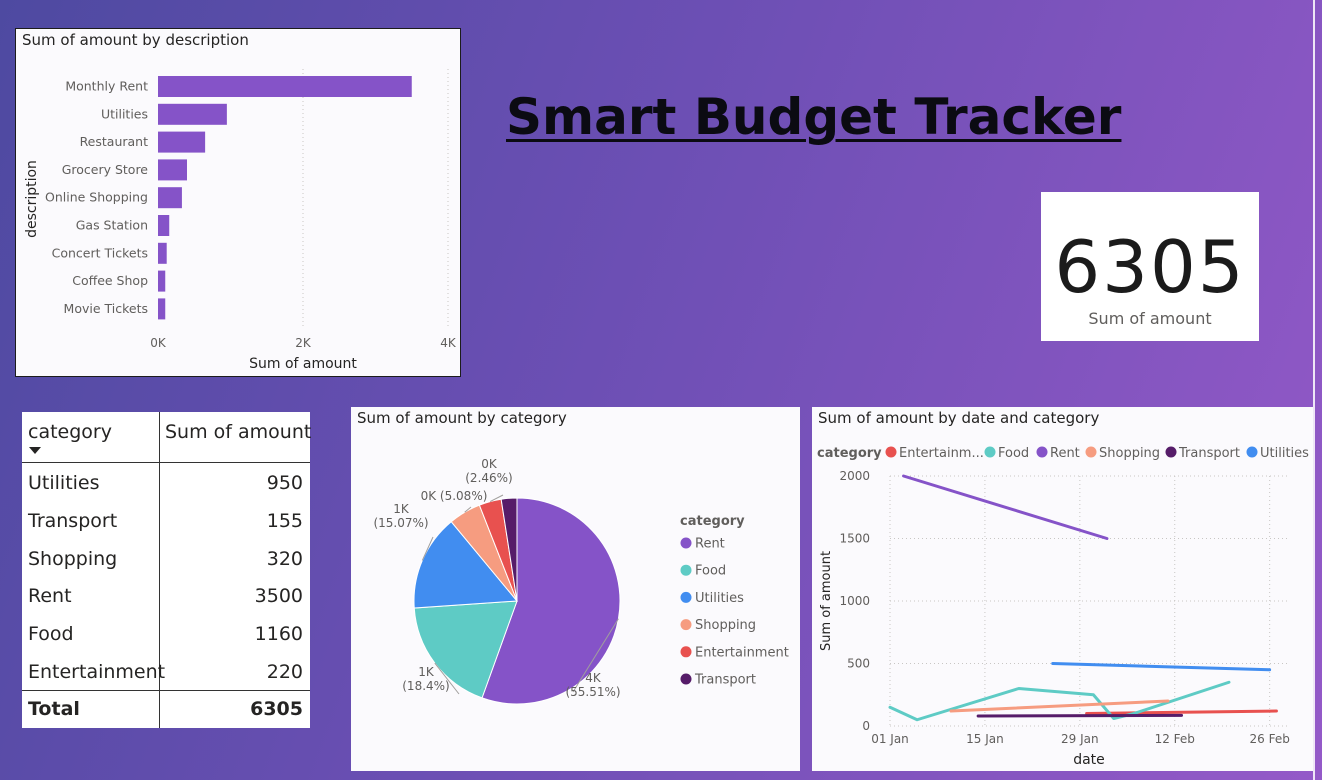 The height and width of the screenshot is (780, 1322). I want to click on window-edge-divider, so click(1314, 390).